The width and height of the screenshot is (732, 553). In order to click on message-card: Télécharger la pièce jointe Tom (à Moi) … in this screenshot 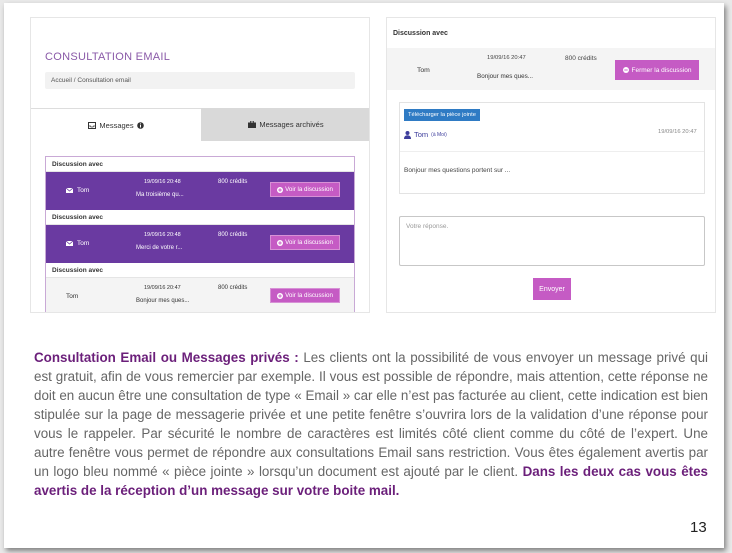, I will do `click(552, 148)`.